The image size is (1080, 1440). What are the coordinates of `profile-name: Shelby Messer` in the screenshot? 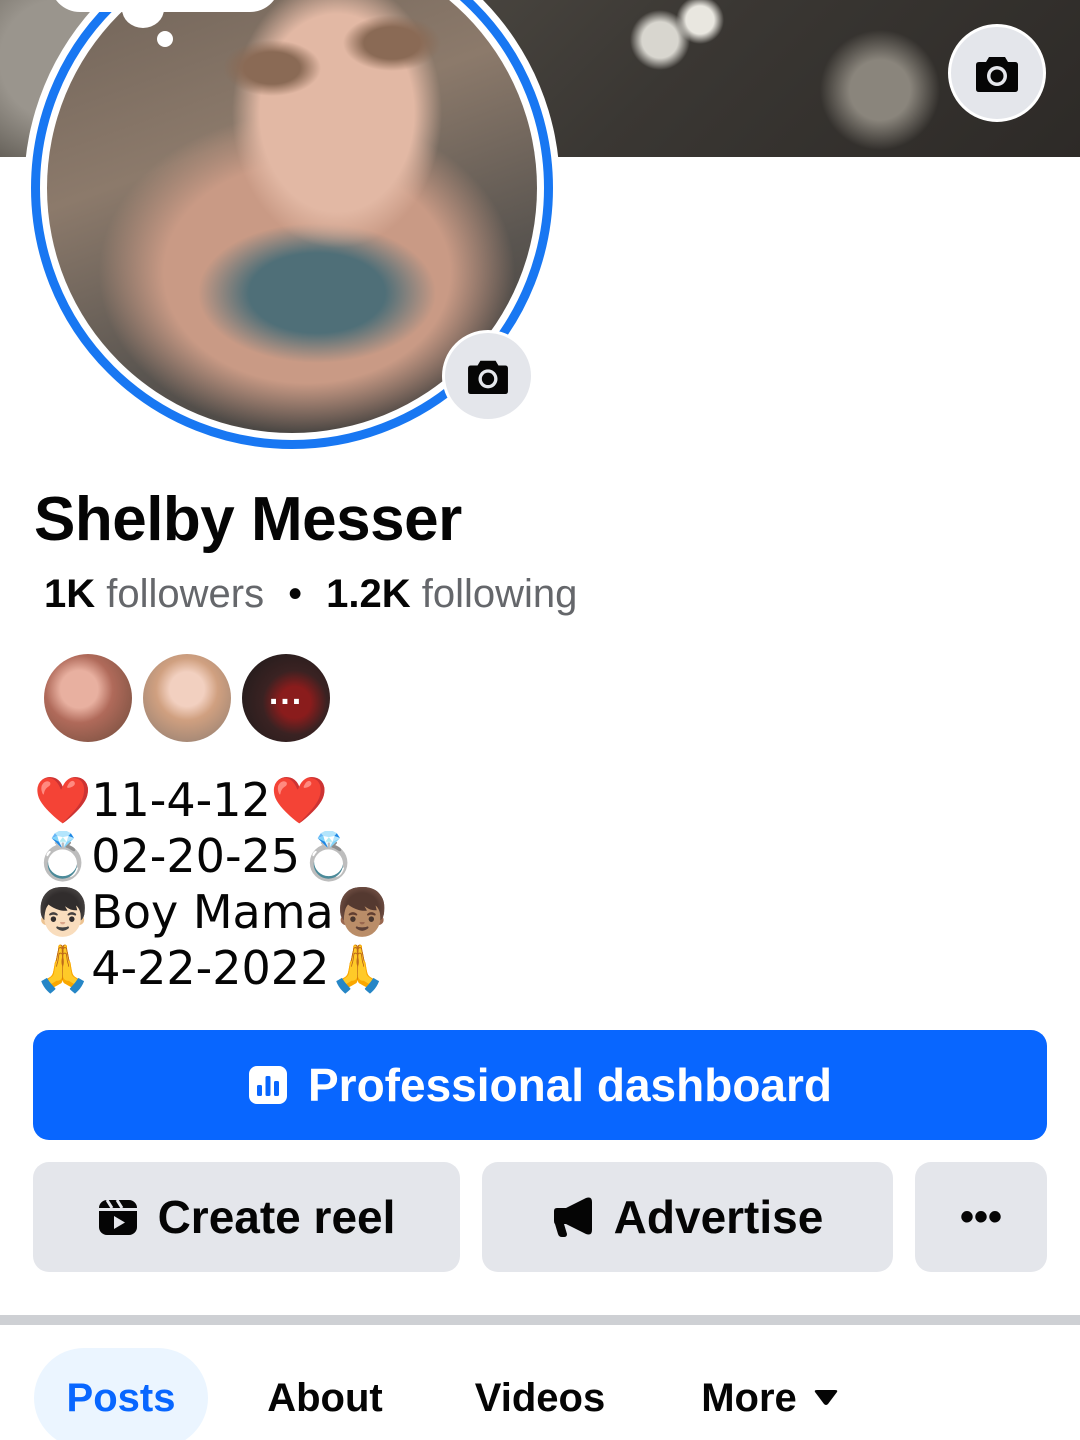 It's located at (248, 519).